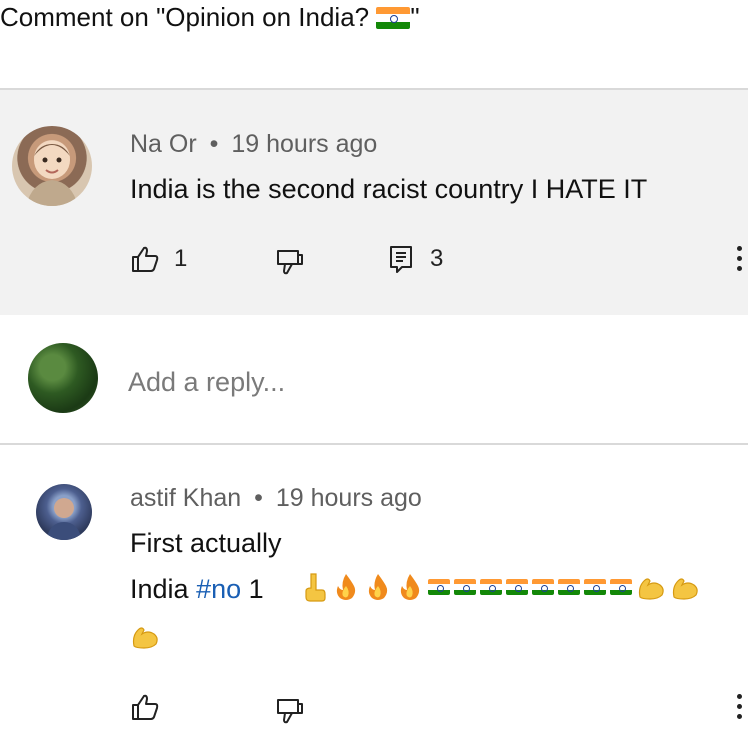 The width and height of the screenshot is (748, 733). What do you see at coordinates (401, 259) in the screenshot?
I see `comment-icon` at bounding box center [401, 259].